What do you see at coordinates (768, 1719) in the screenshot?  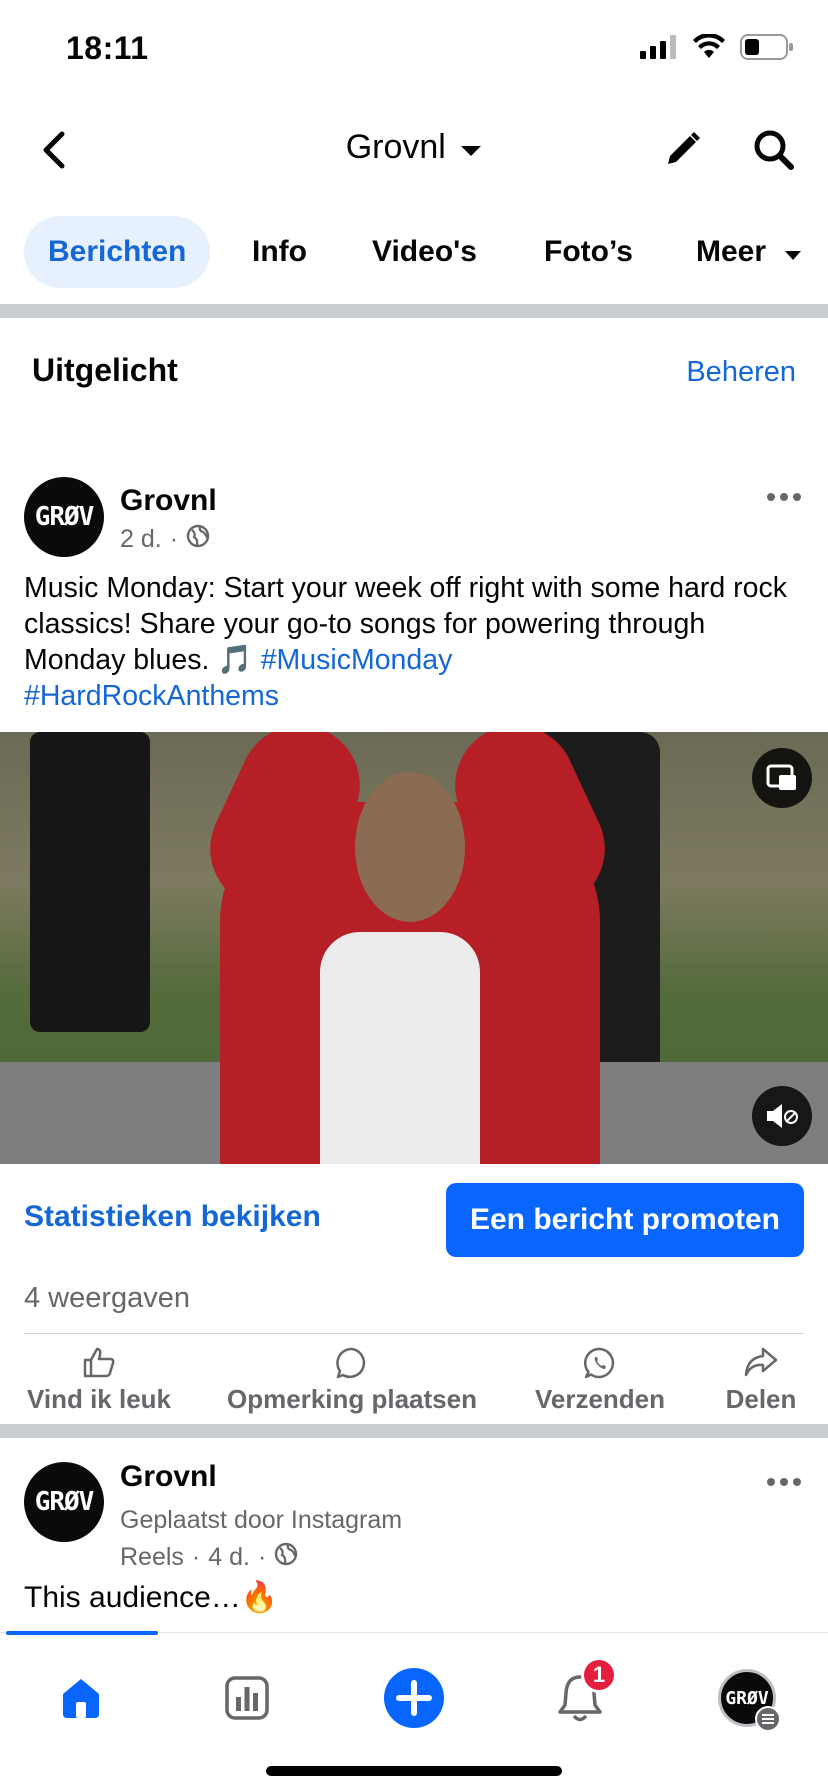 I see `menu-icon` at bounding box center [768, 1719].